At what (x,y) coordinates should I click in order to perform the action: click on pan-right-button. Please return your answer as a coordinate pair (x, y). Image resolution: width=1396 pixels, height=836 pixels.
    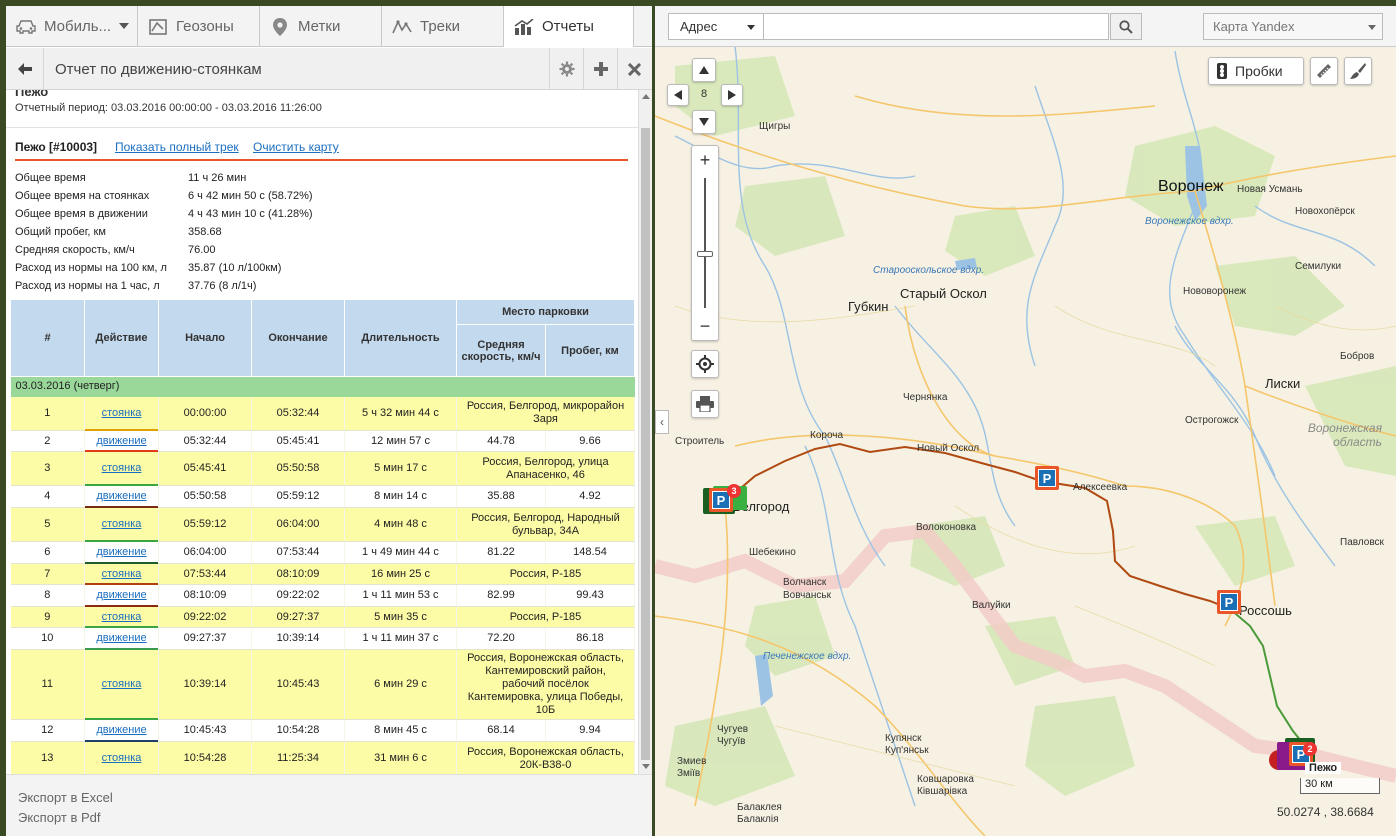
    Looking at the image, I should click on (732, 95).